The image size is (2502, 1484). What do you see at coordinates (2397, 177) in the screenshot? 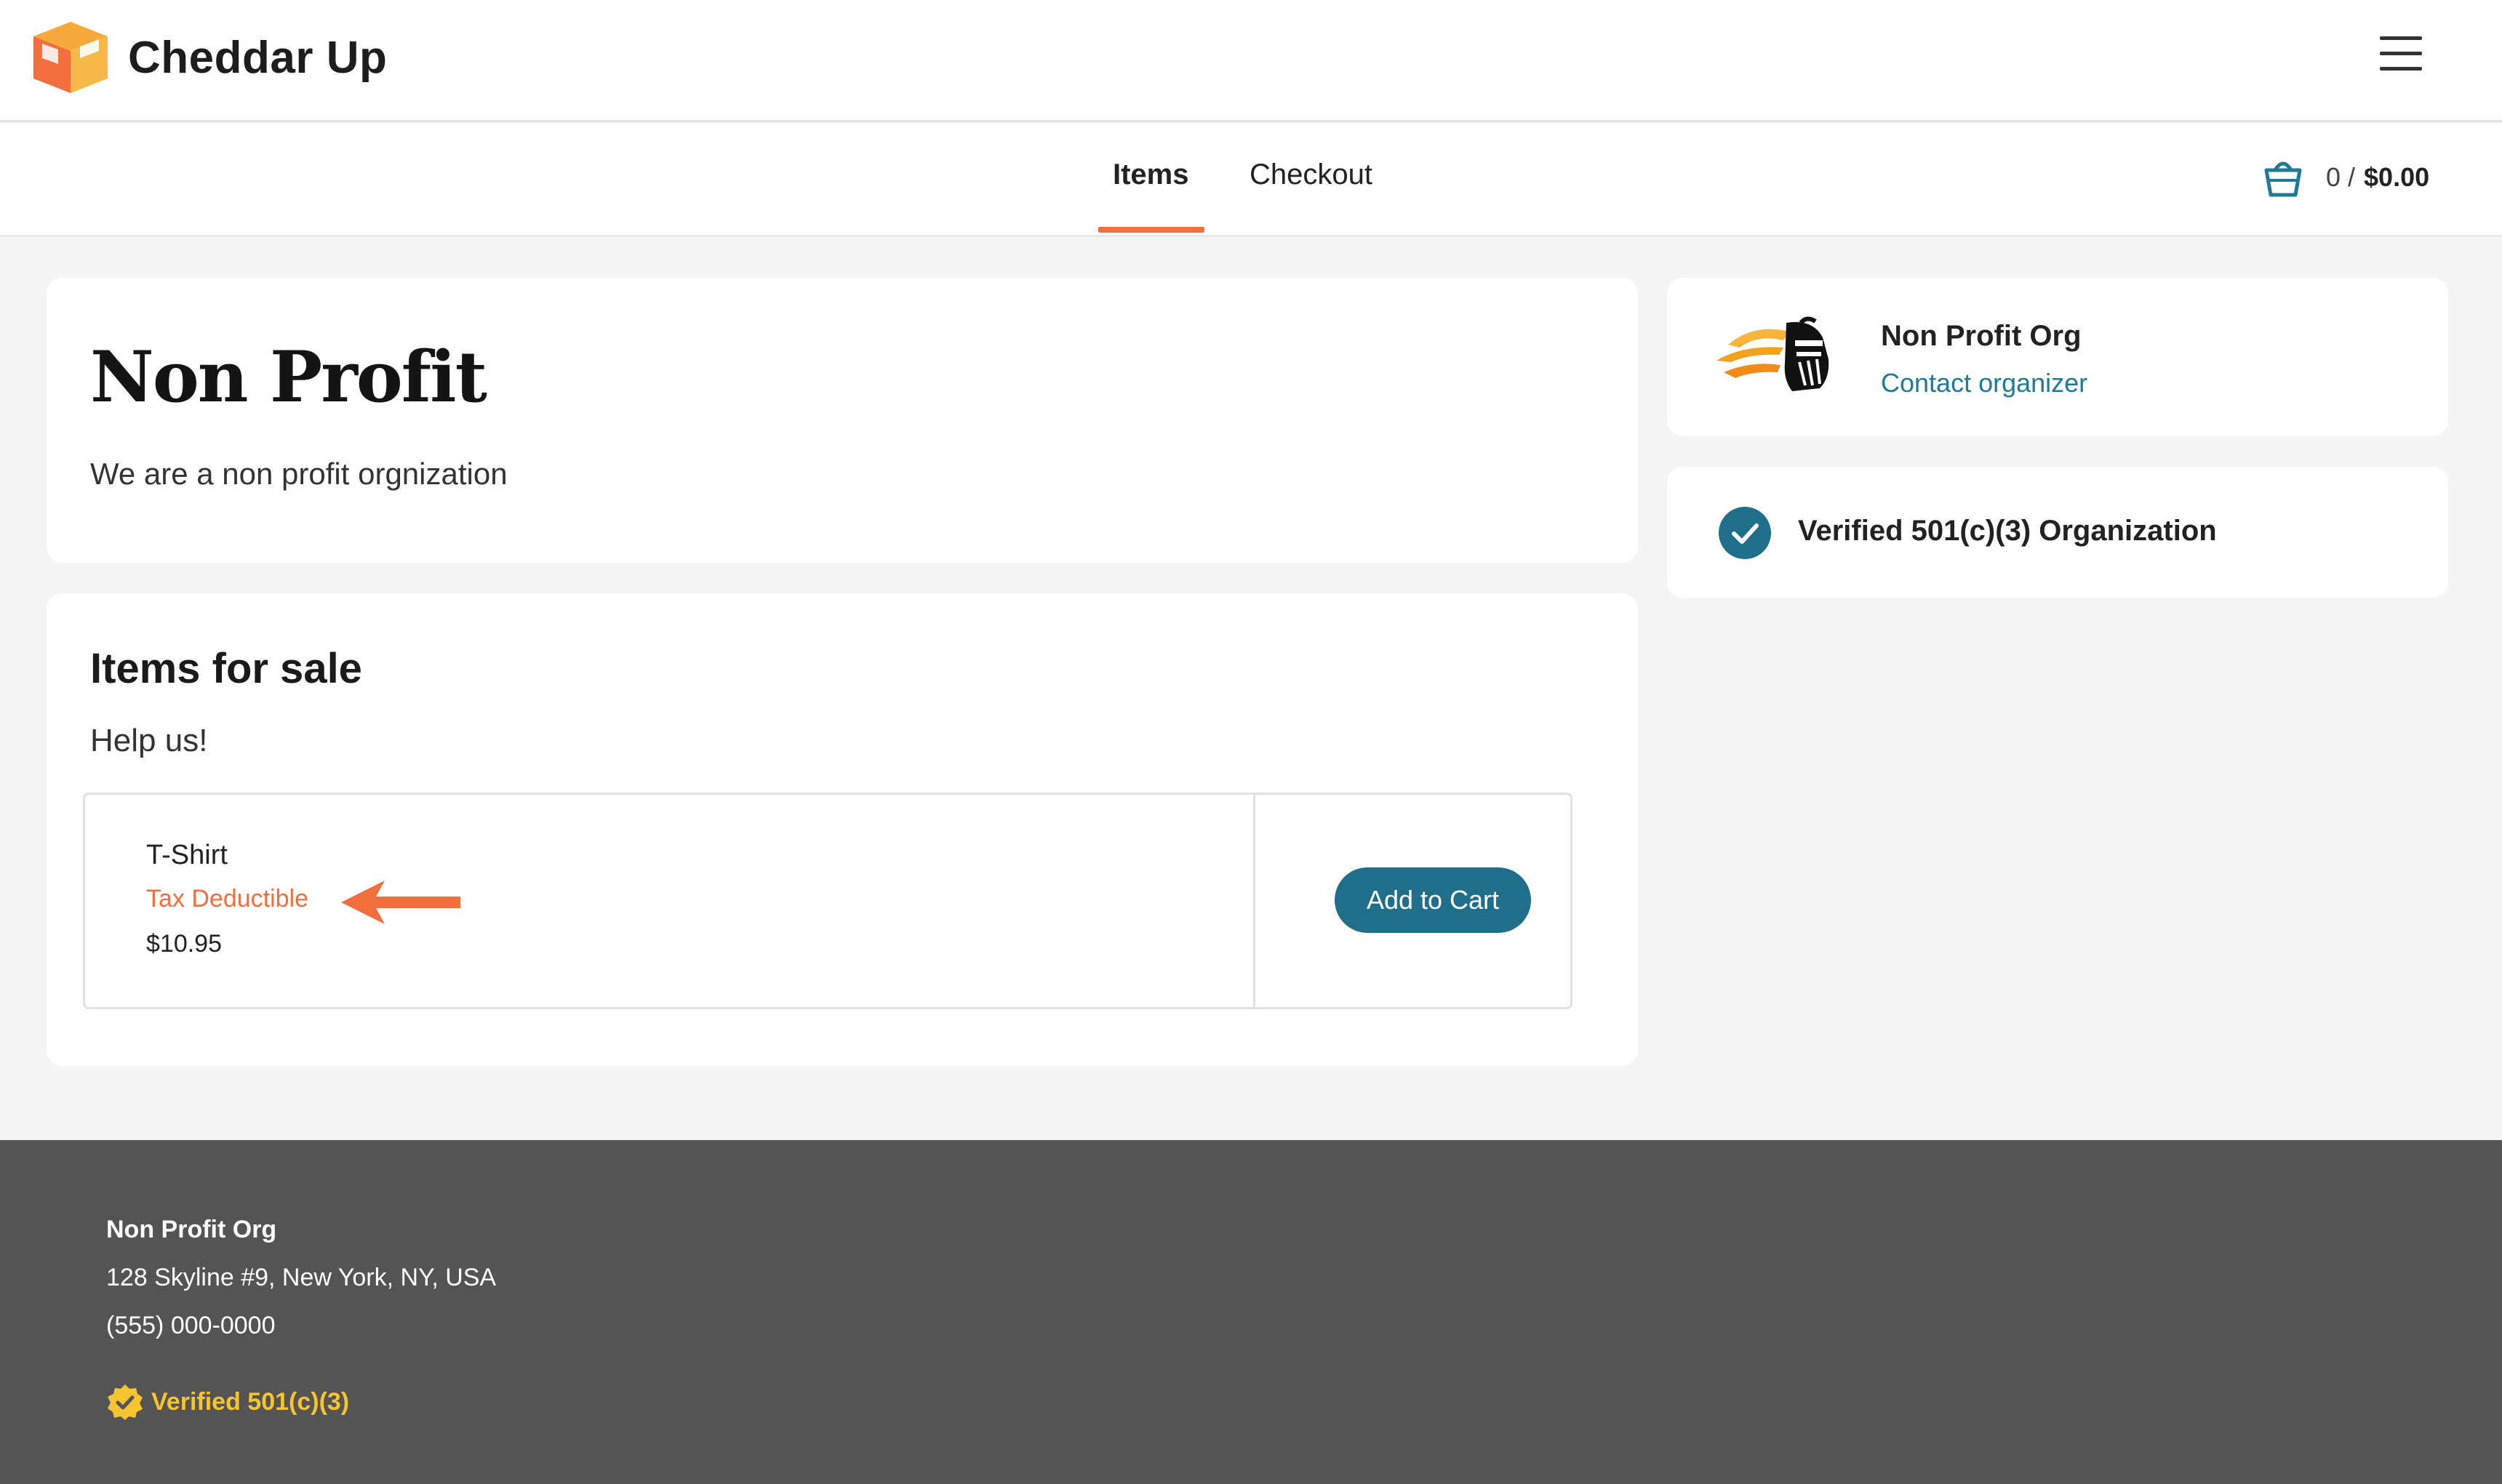
I see `cart-total: $0.00` at bounding box center [2397, 177].